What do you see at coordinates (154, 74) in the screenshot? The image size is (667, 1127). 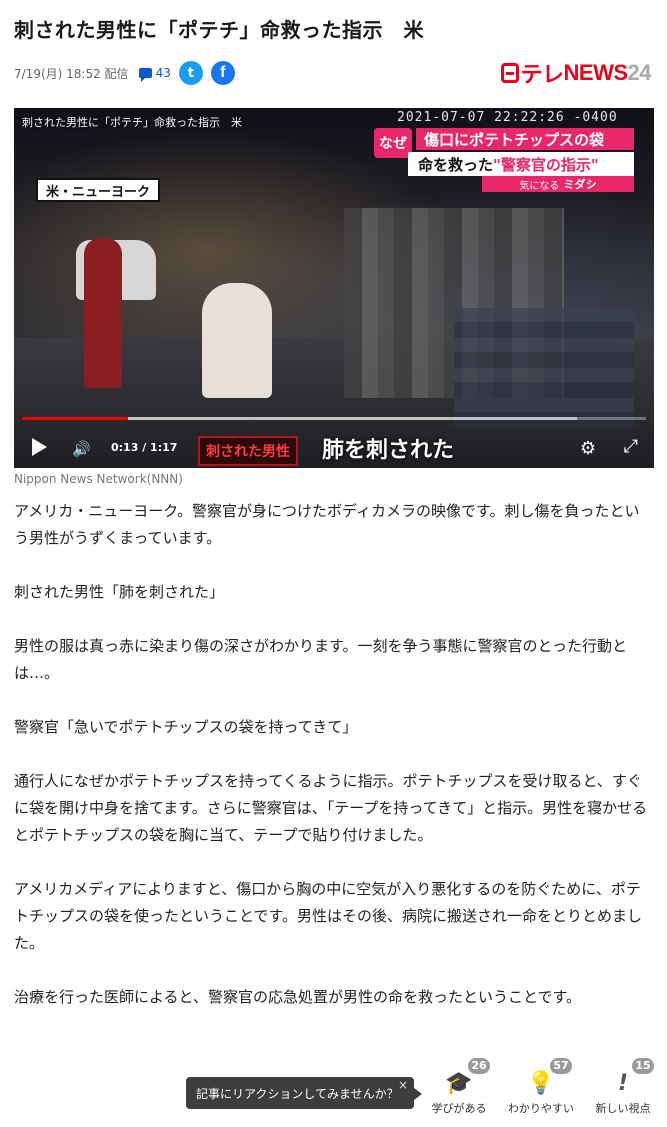 I see `comment-link: 43` at bounding box center [154, 74].